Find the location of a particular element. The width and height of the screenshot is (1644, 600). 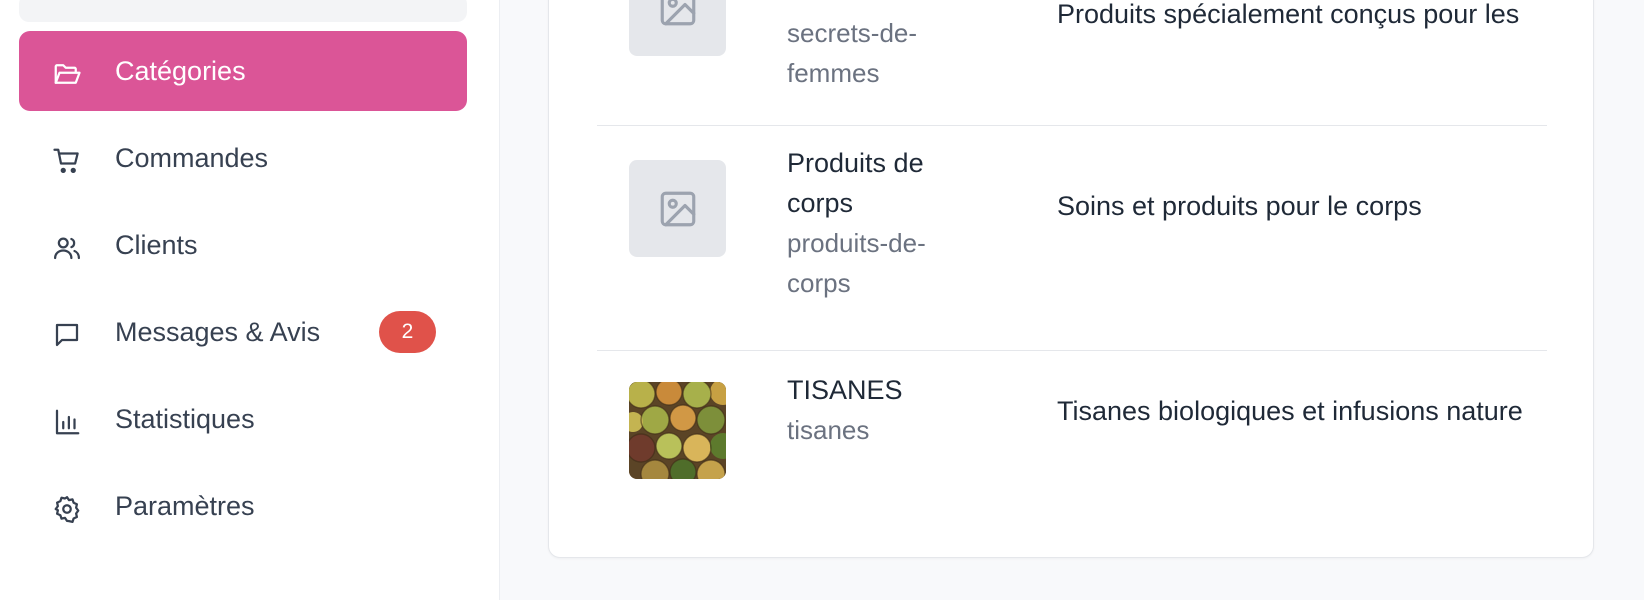

category-name: Produits de corps is located at coordinates (855, 183).